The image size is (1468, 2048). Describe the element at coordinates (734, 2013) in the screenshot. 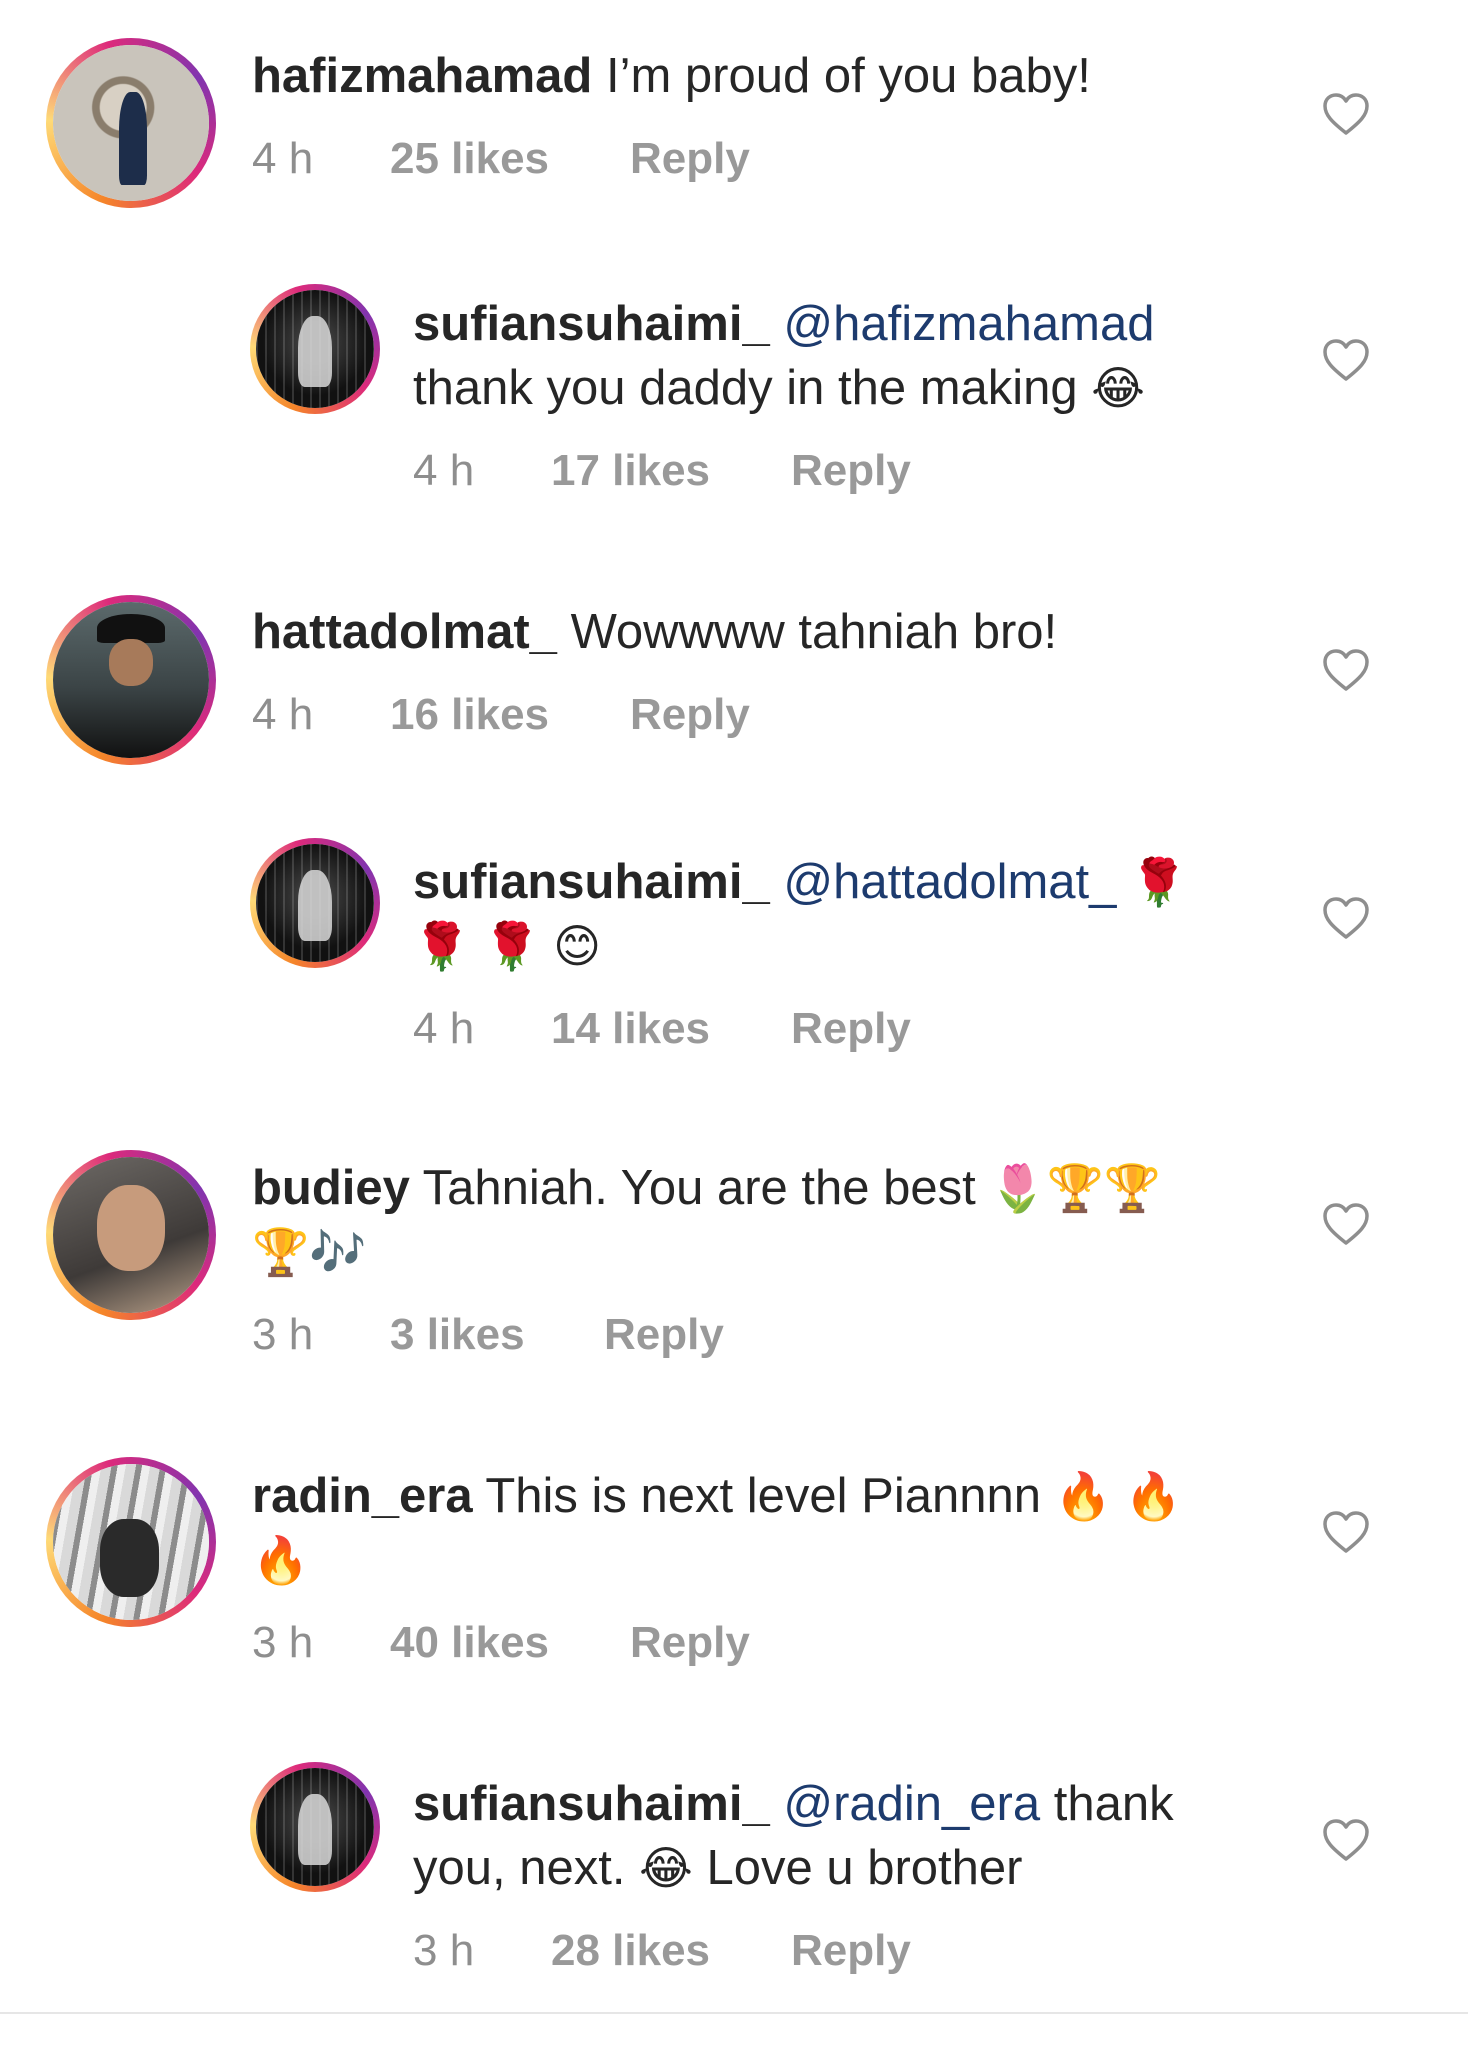

I see `divider` at that location.